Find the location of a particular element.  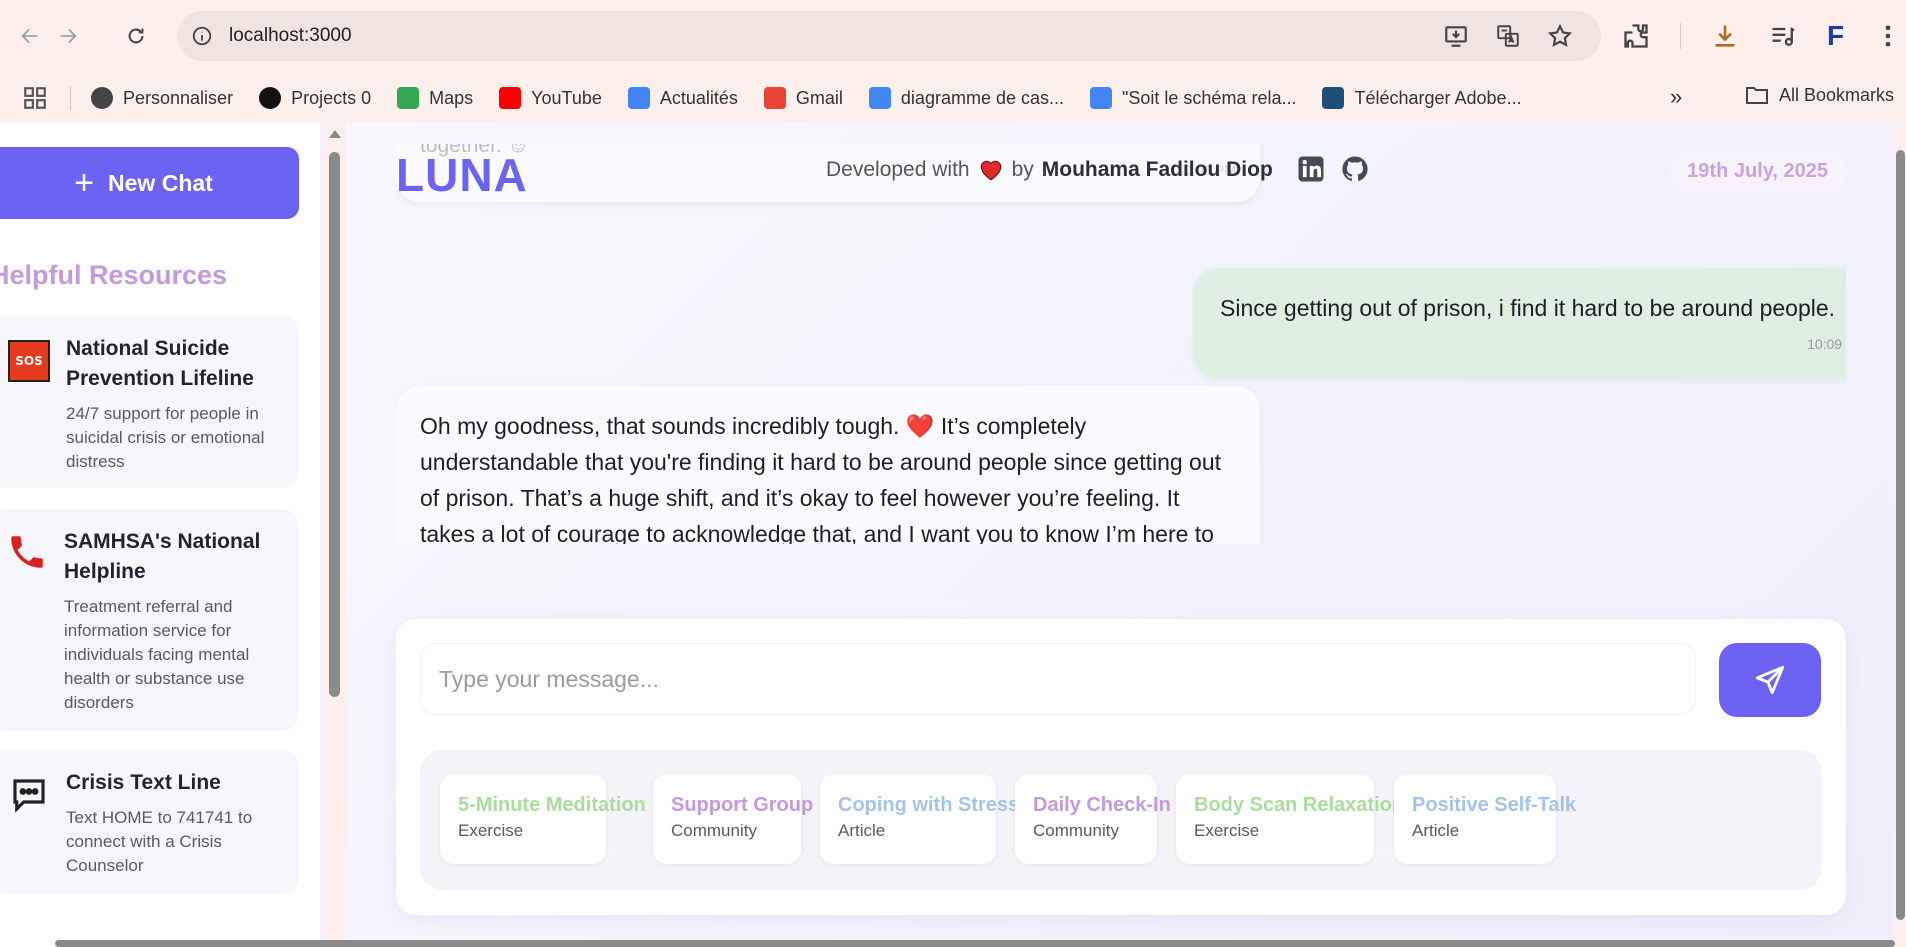

apps-grid-icon is located at coordinates (35, 98).